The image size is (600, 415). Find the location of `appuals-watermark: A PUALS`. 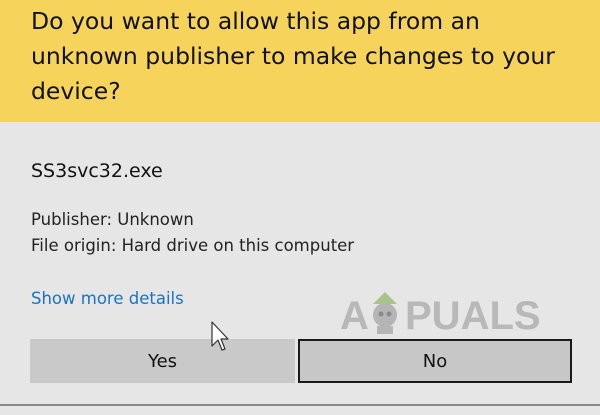

appuals-watermark: A PUALS is located at coordinates (440, 315).